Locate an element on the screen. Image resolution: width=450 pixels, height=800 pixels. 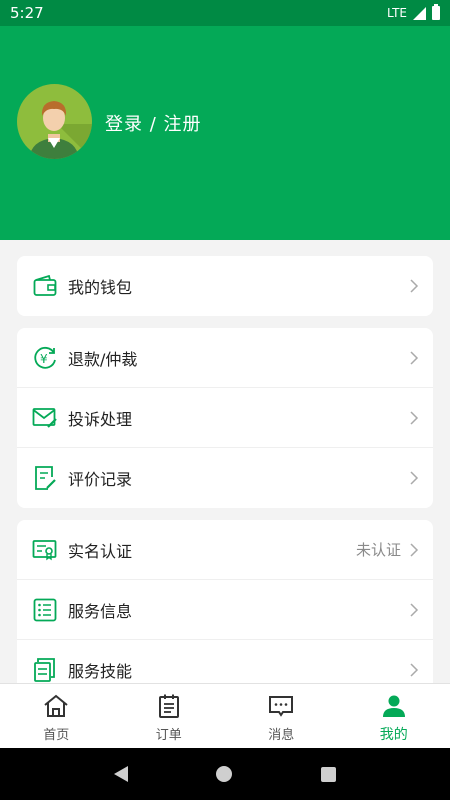
refund-icon: ¥ is located at coordinates (45, 358).